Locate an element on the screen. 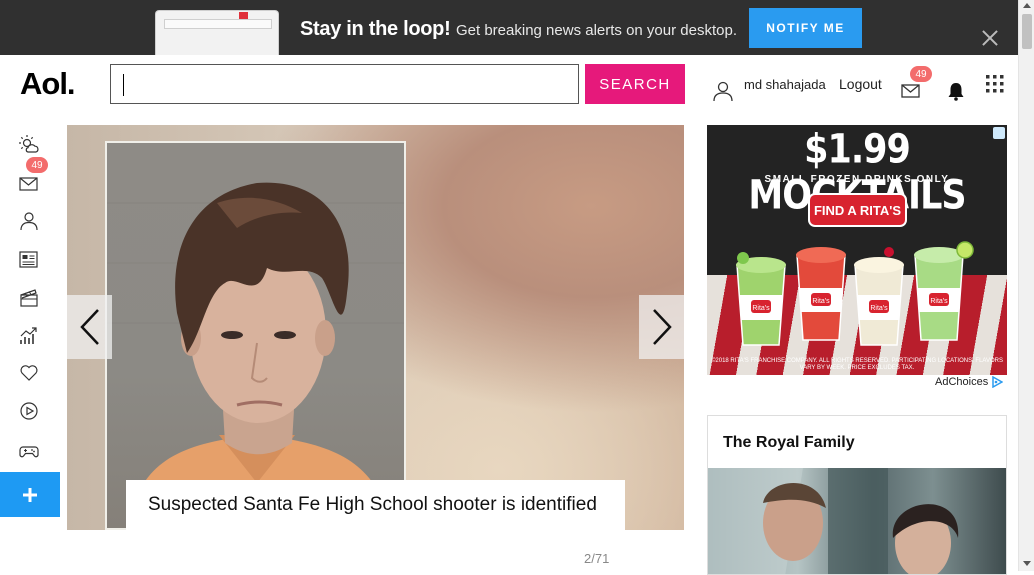 This screenshot has width=1034, height=575. next-slide-button is located at coordinates (661, 327).